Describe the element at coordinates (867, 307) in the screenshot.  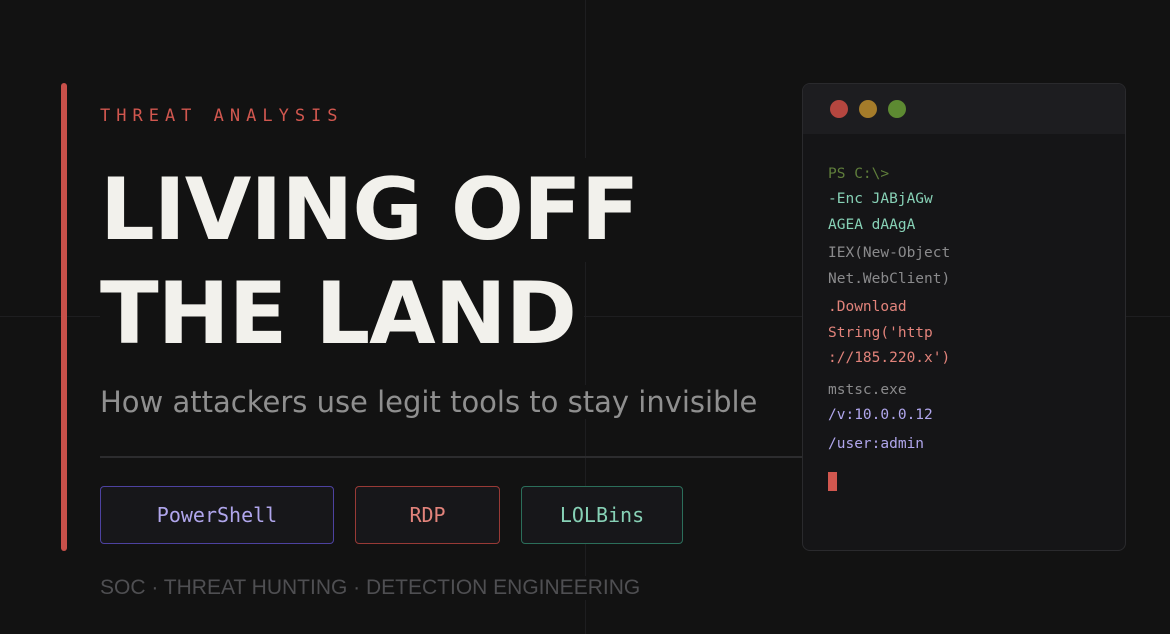
I see `terminal-line: .Download` at that location.